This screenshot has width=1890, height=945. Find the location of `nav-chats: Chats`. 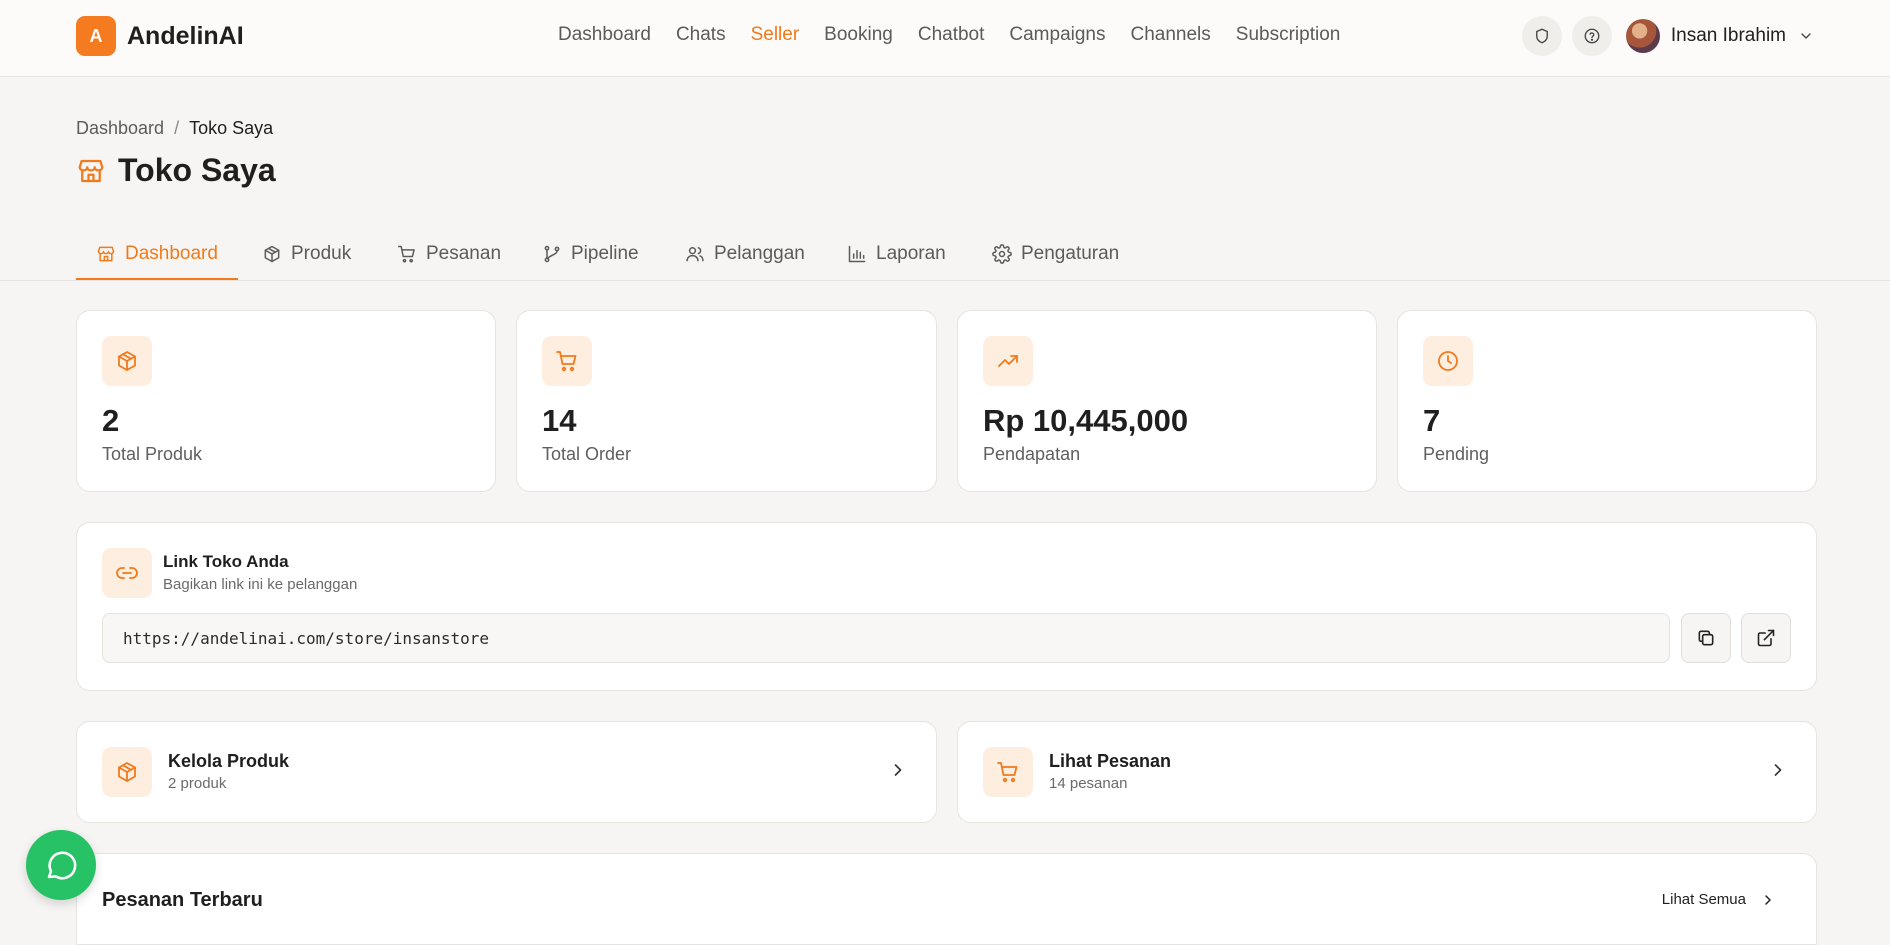

nav-chats: Chats is located at coordinates (701, 35).